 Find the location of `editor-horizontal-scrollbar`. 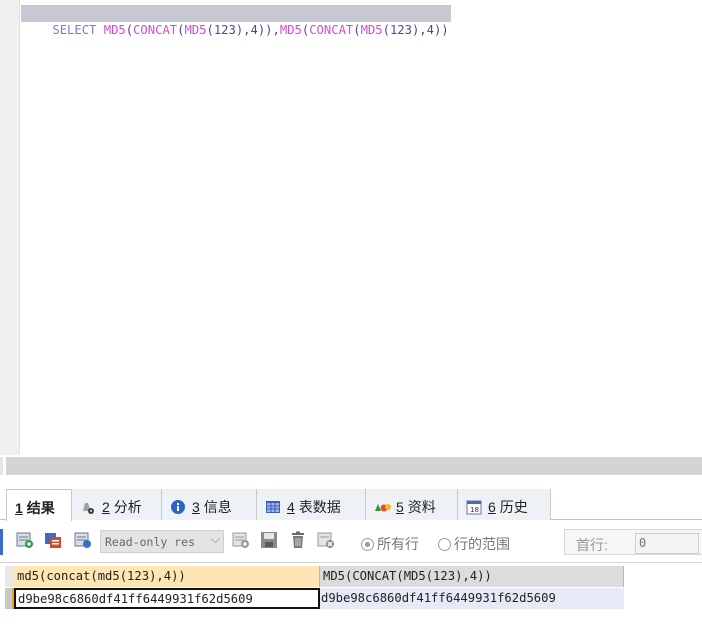

editor-horizontal-scrollbar is located at coordinates (351, 466).